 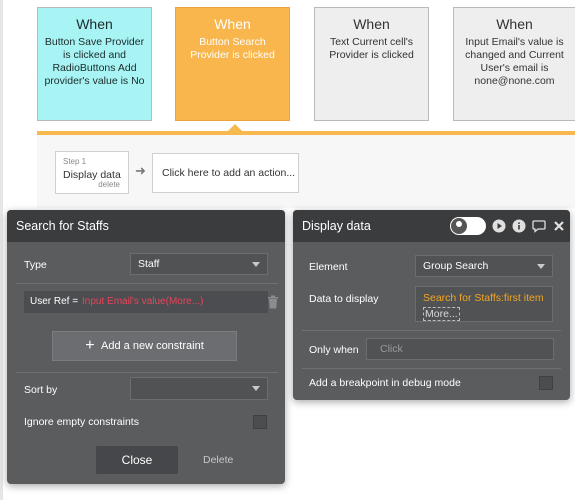 What do you see at coordinates (90, 345) in the screenshot?
I see `plus-icon: +` at bounding box center [90, 345].